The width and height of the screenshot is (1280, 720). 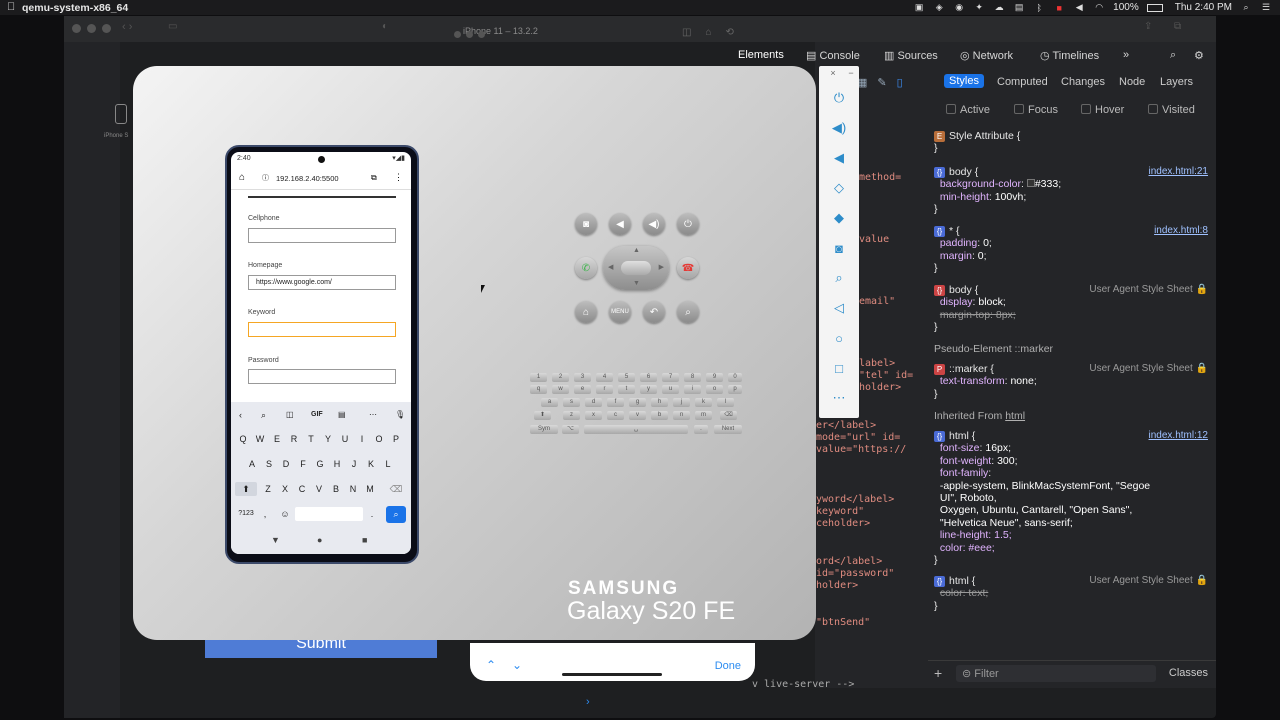 What do you see at coordinates (75, 8) in the screenshot?
I see `app-name: qemu-system-x86_64` at bounding box center [75, 8].